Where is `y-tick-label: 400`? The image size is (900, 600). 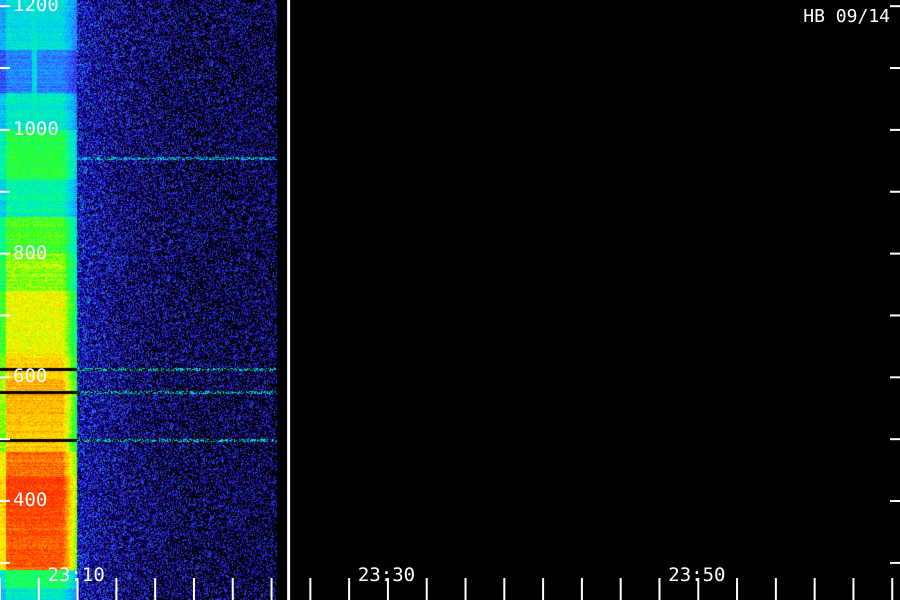 y-tick-label: 400 is located at coordinates (30, 500).